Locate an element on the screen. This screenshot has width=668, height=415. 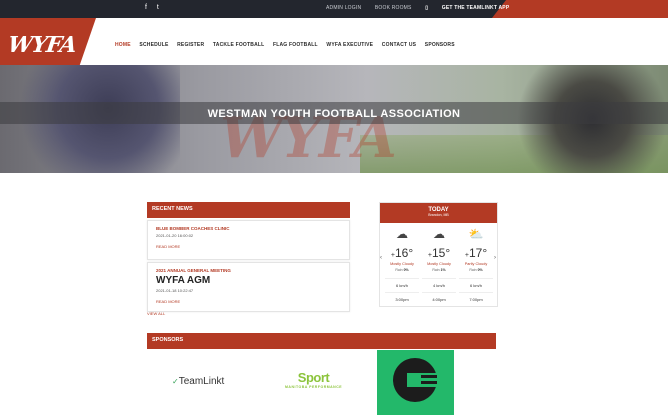
forecast-temp: +16° is located at coordinates (402, 253).